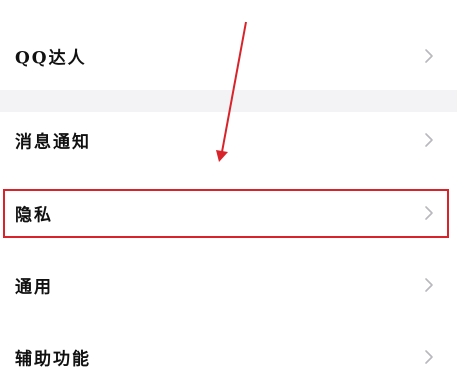  Describe the element at coordinates (228, 285) in the screenshot. I see `settings-row-general: 通用` at that location.